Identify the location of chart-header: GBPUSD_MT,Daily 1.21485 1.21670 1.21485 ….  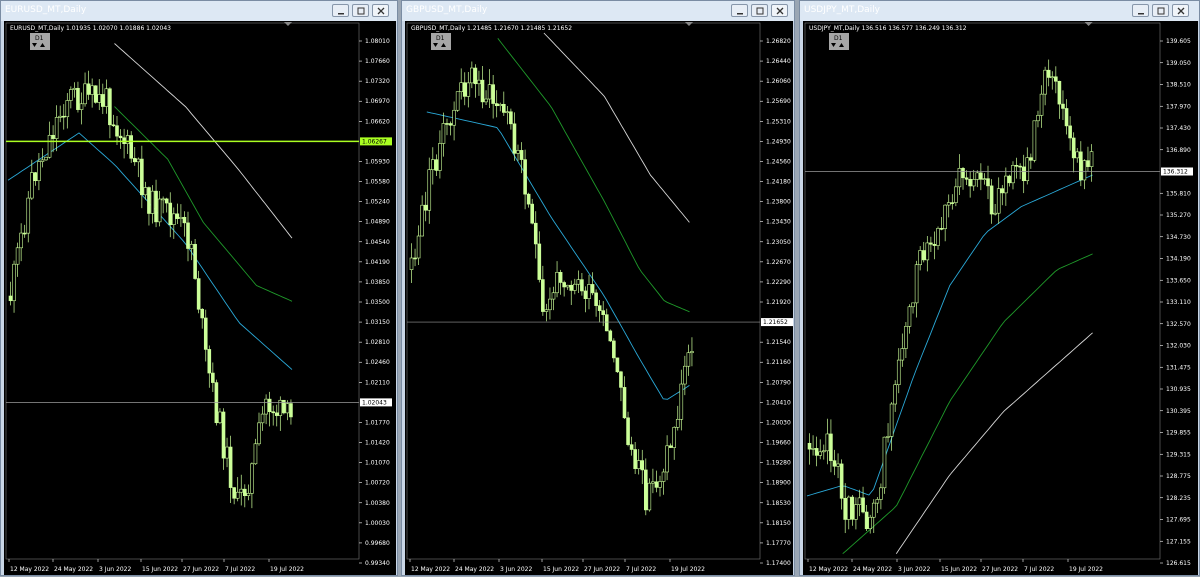
(491, 28).